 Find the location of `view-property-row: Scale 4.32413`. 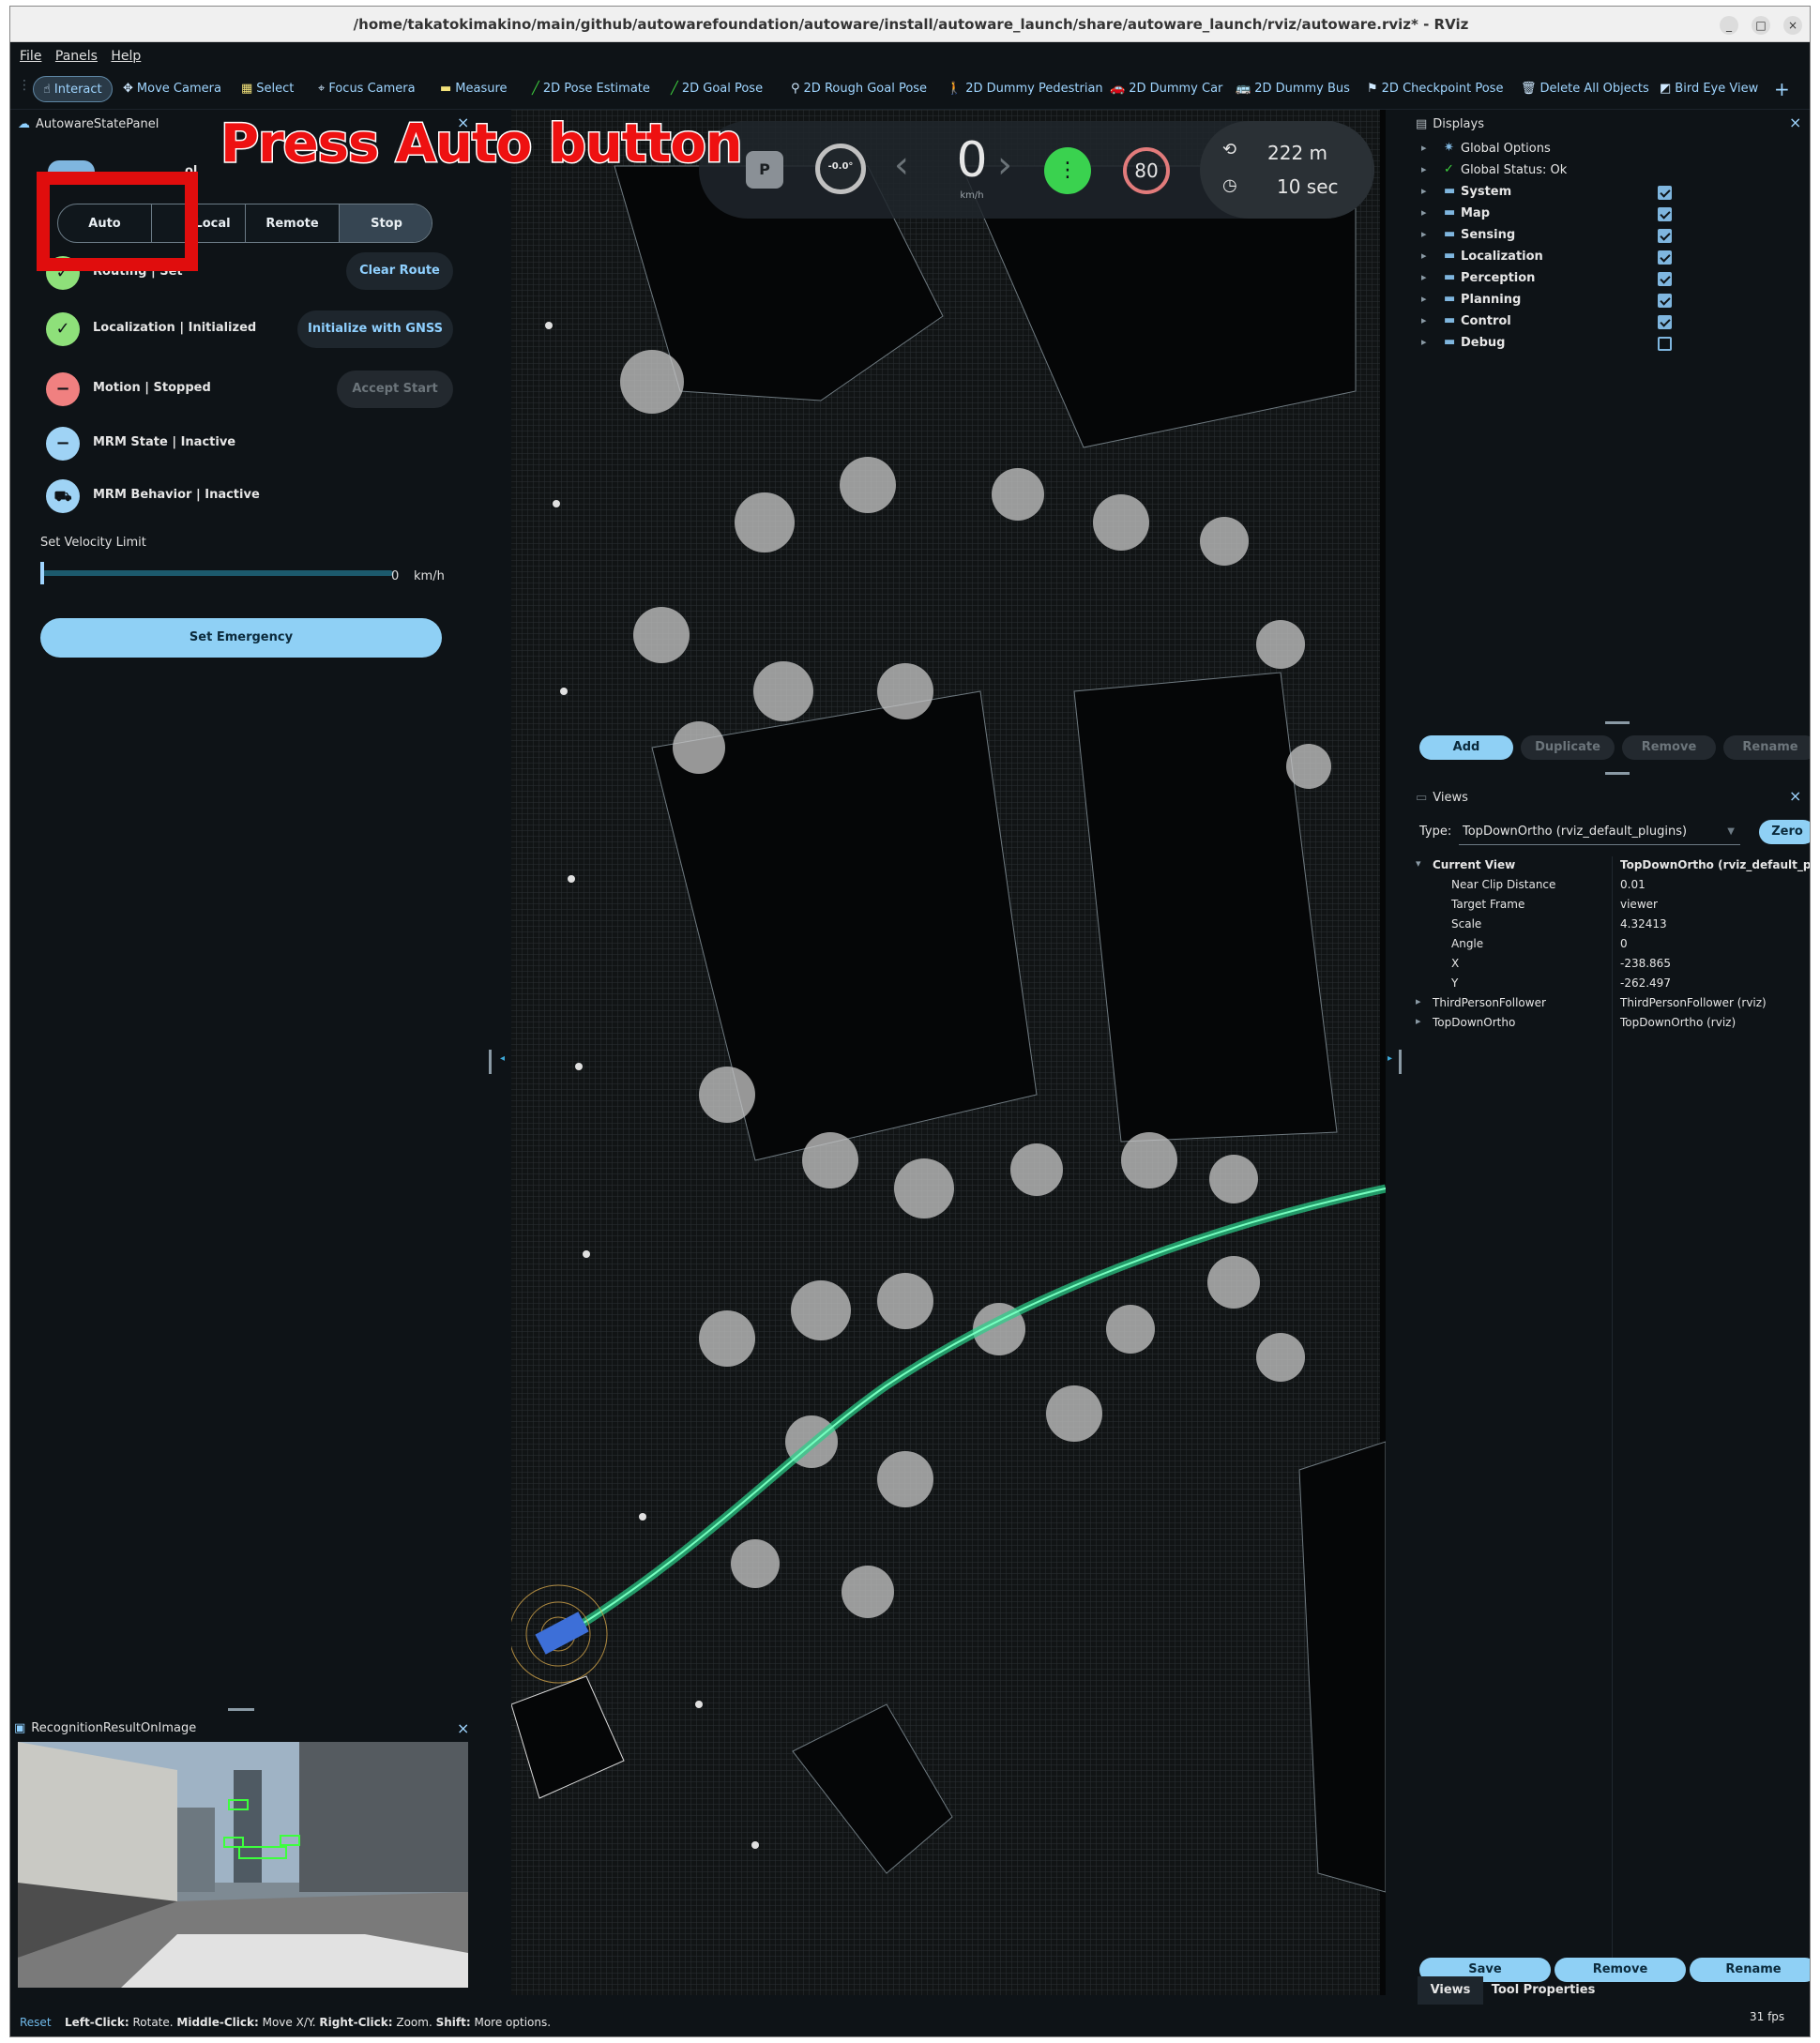

view-property-row: Scale 4.32413 is located at coordinates (1609, 925).